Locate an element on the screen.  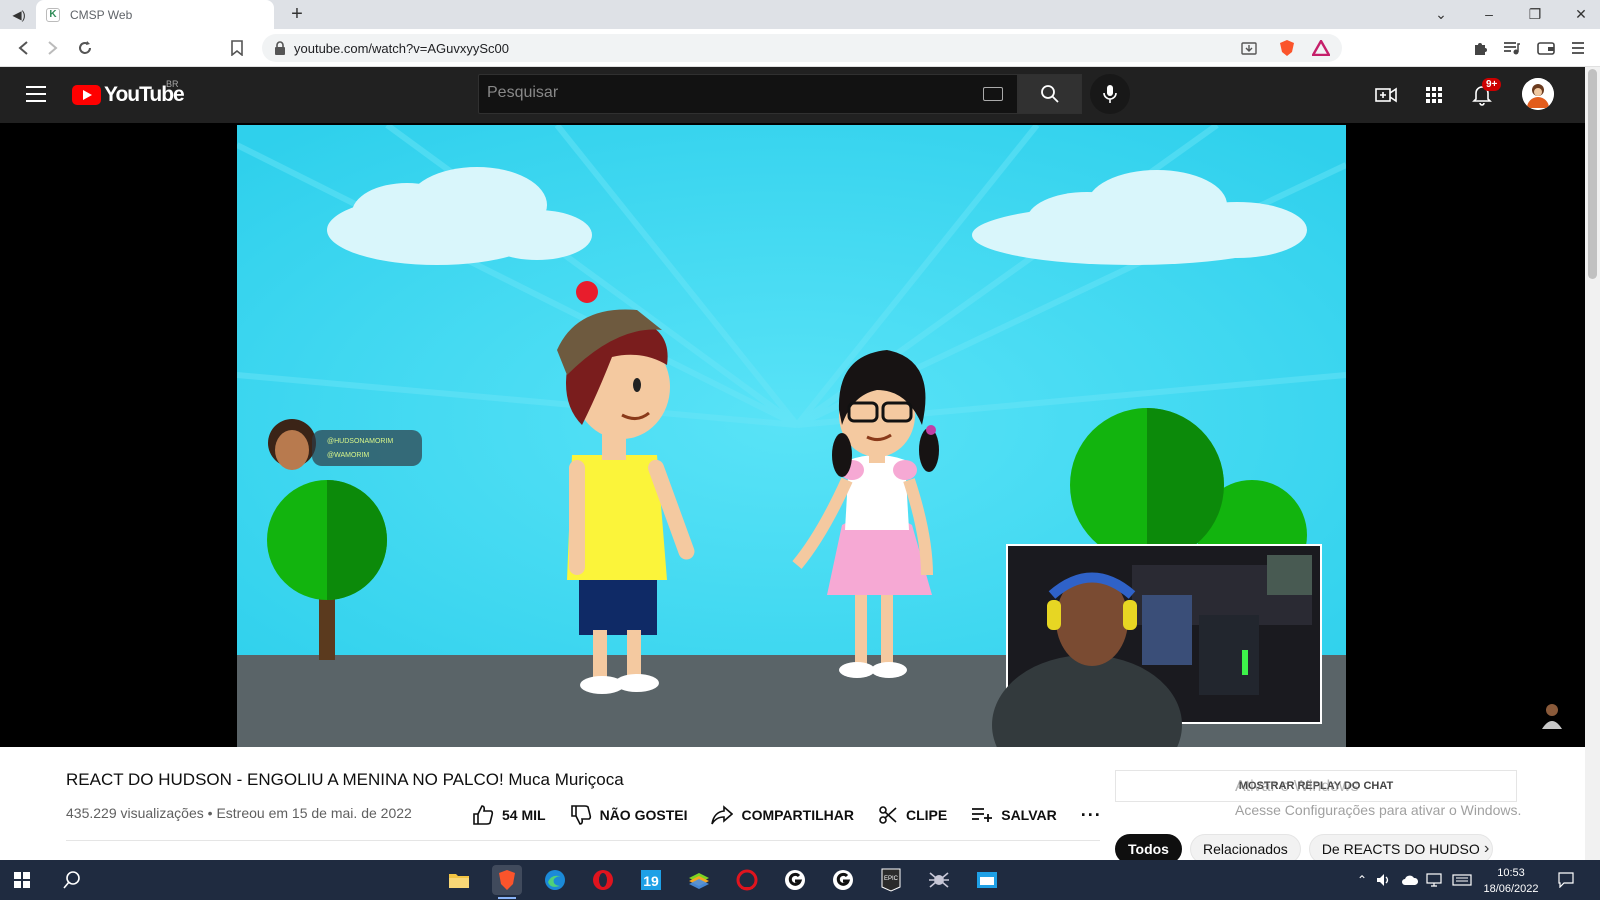
tab-title: CMSP Web is located at coordinates (101, 14).